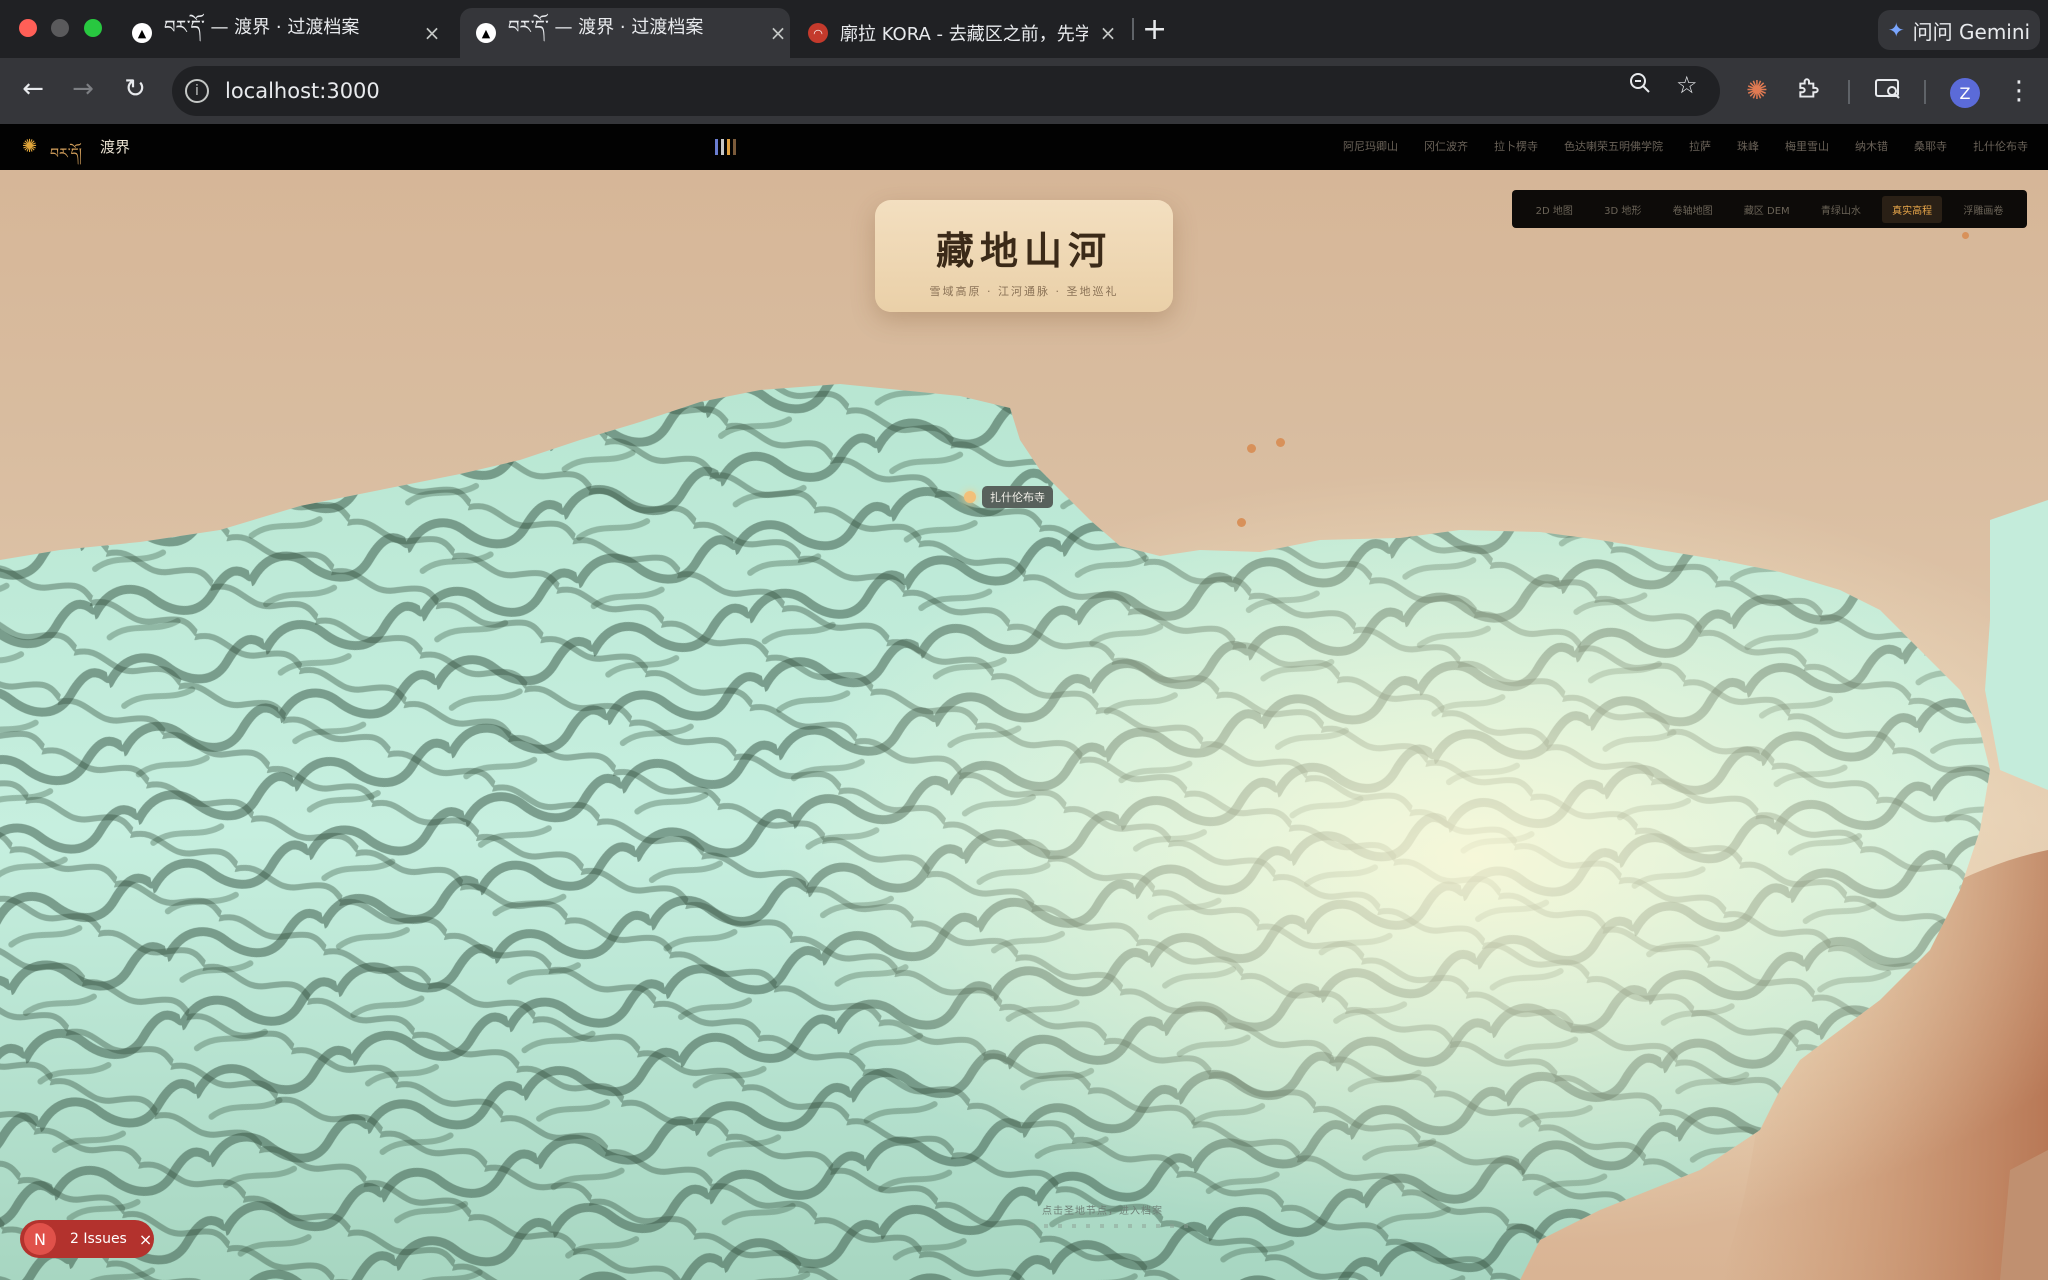 The image size is (2048, 1280). What do you see at coordinates (1110, 1226) in the screenshot?
I see `hint-decoration` at bounding box center [1110, 1226].